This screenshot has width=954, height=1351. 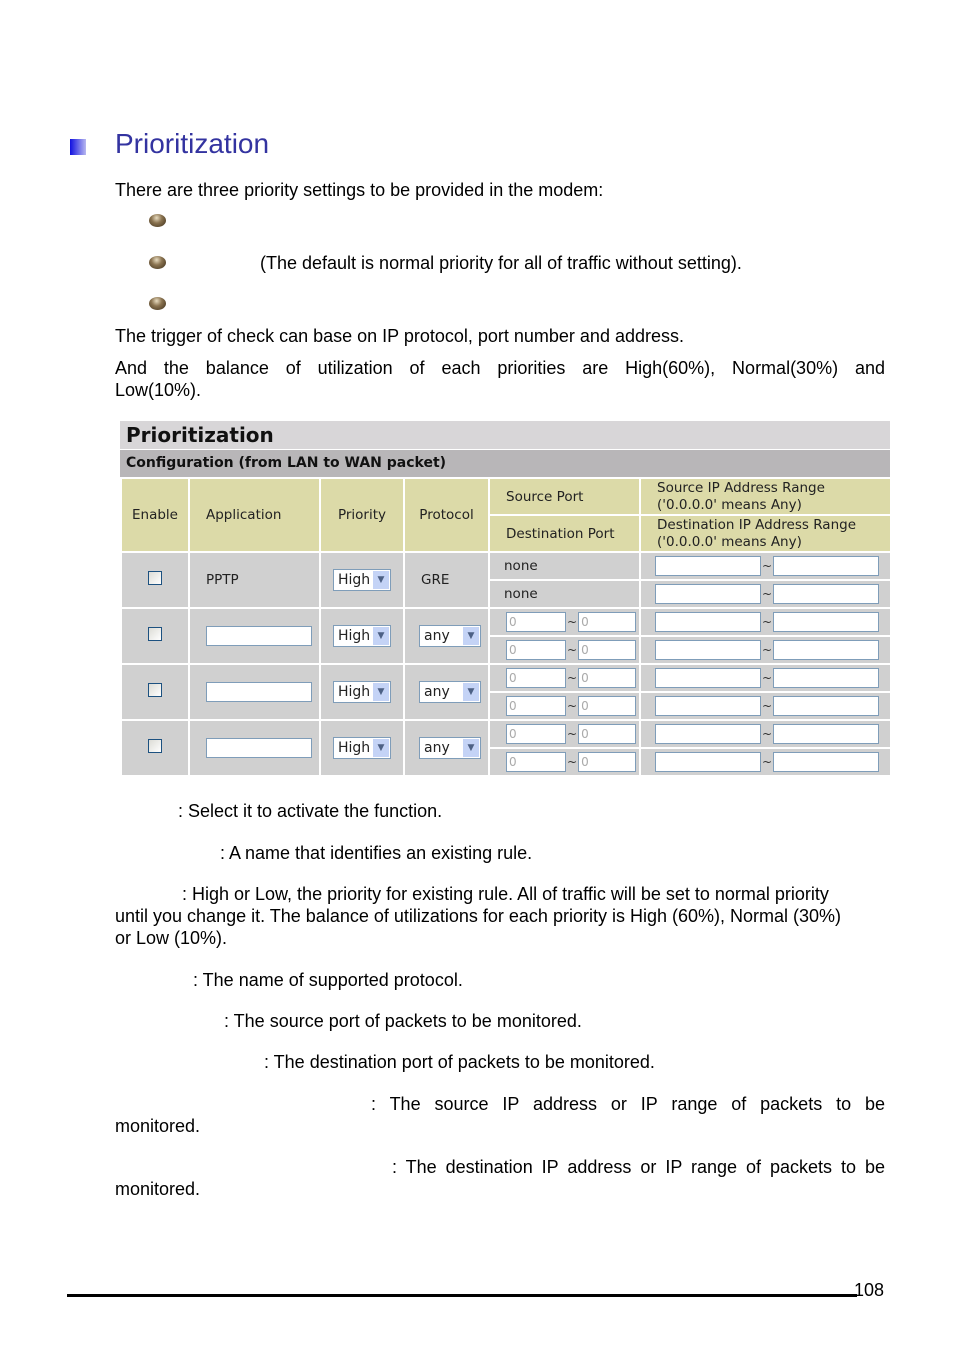 What do you see at coordinates (564, 533) in the screenshot?
I see `header-destination-port: Destination Port` at bounding box center [564, 533].